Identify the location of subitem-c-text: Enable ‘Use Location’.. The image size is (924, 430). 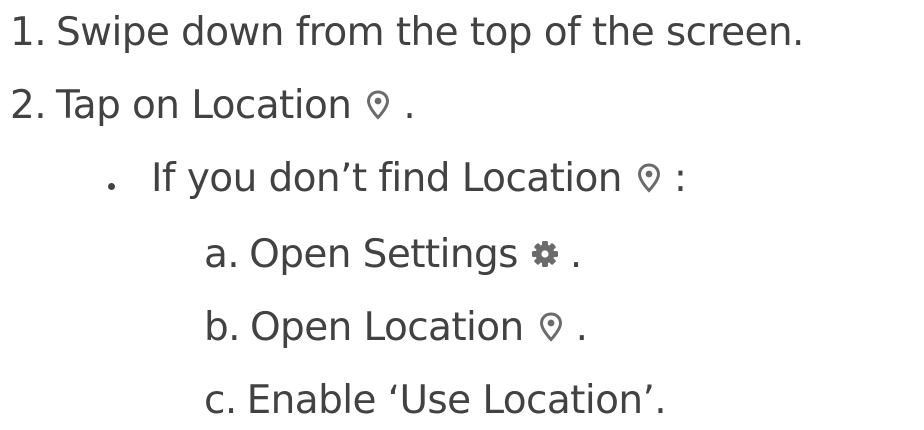
(456, 400).